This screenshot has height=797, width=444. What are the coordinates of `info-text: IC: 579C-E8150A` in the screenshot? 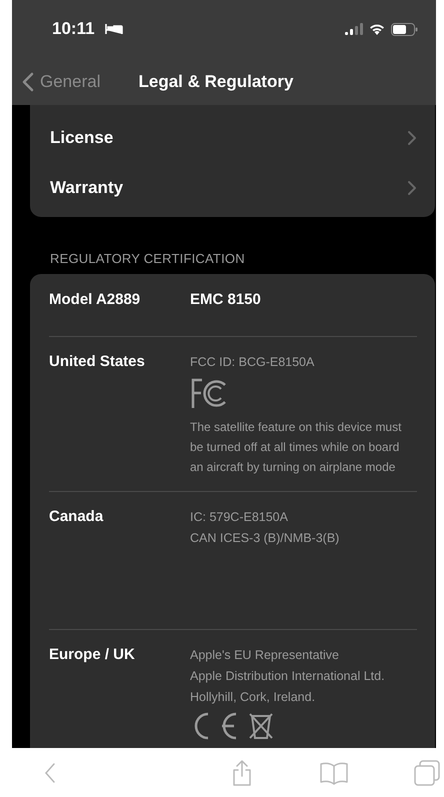 It's located at (239, 517).